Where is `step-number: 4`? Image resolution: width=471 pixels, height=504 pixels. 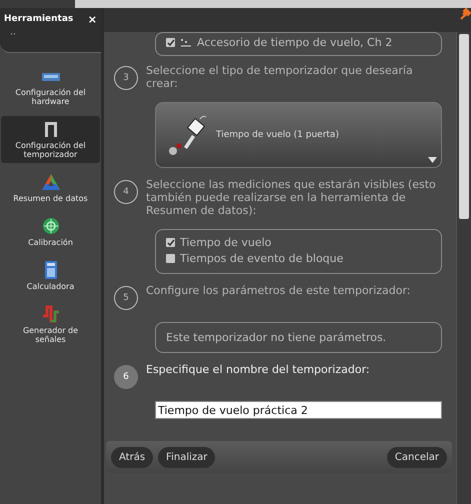
step-number: 4 is located at coordinates (126, 192).